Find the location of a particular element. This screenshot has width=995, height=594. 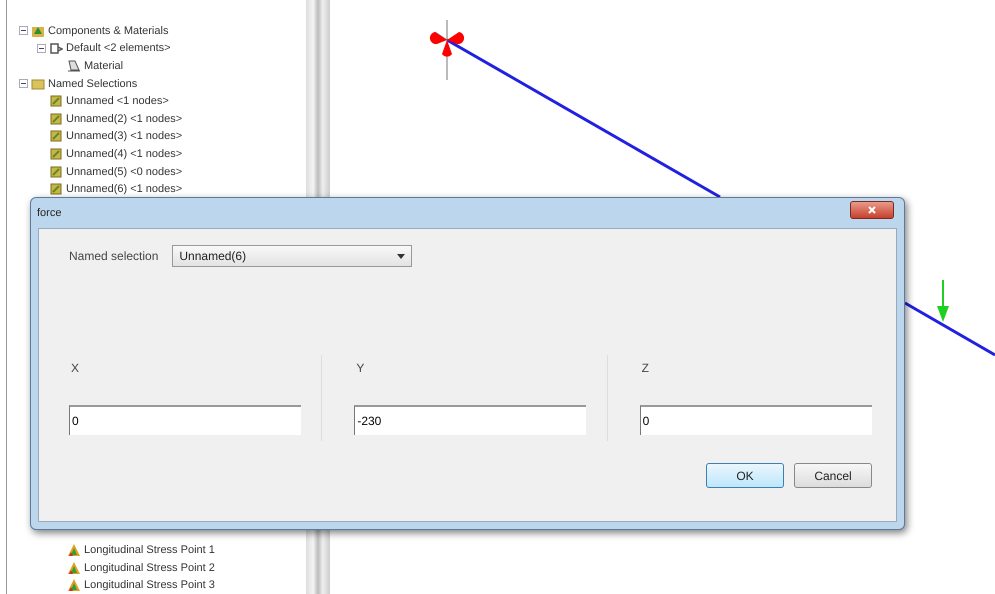

tree-item: Named Selections is located at coordinates (93, 84).